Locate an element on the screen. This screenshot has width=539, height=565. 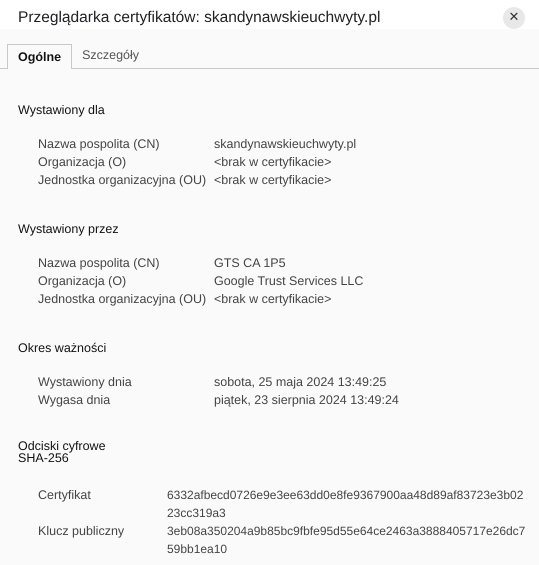
tab: Ogólne is located at coordinates (39, 57).